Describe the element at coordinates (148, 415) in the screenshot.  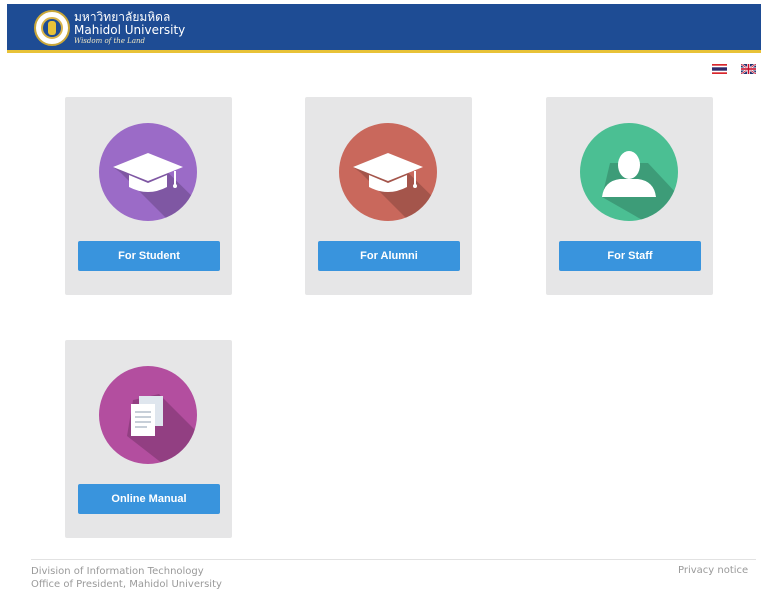
I see `documents-icon` at that location.